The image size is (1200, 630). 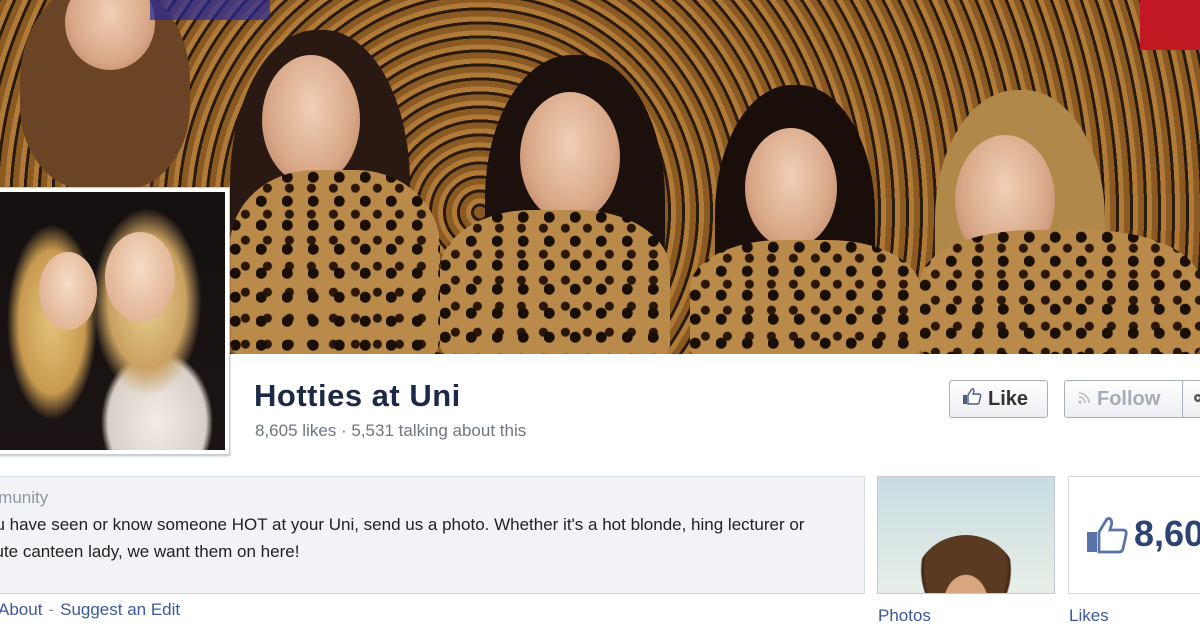 What do you see at coordinates (1008, 398) in the screenshot?
I see `like-button-label: Like` at bounding box center [1008, 398].